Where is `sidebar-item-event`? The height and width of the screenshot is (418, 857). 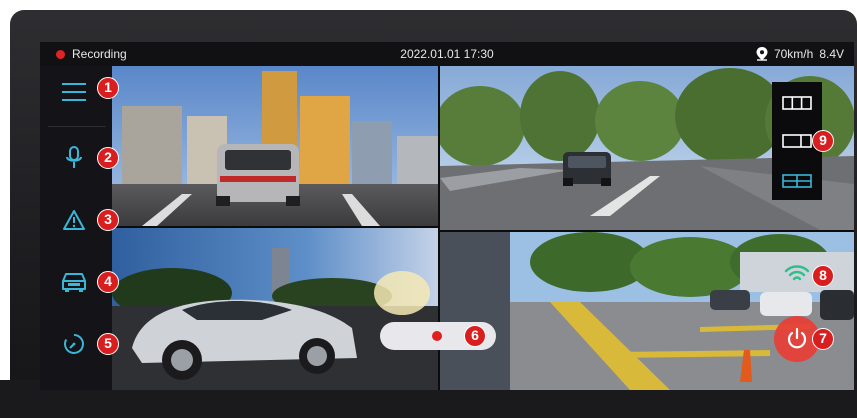
sidebar-item-event is located at coordinates (74, 220).